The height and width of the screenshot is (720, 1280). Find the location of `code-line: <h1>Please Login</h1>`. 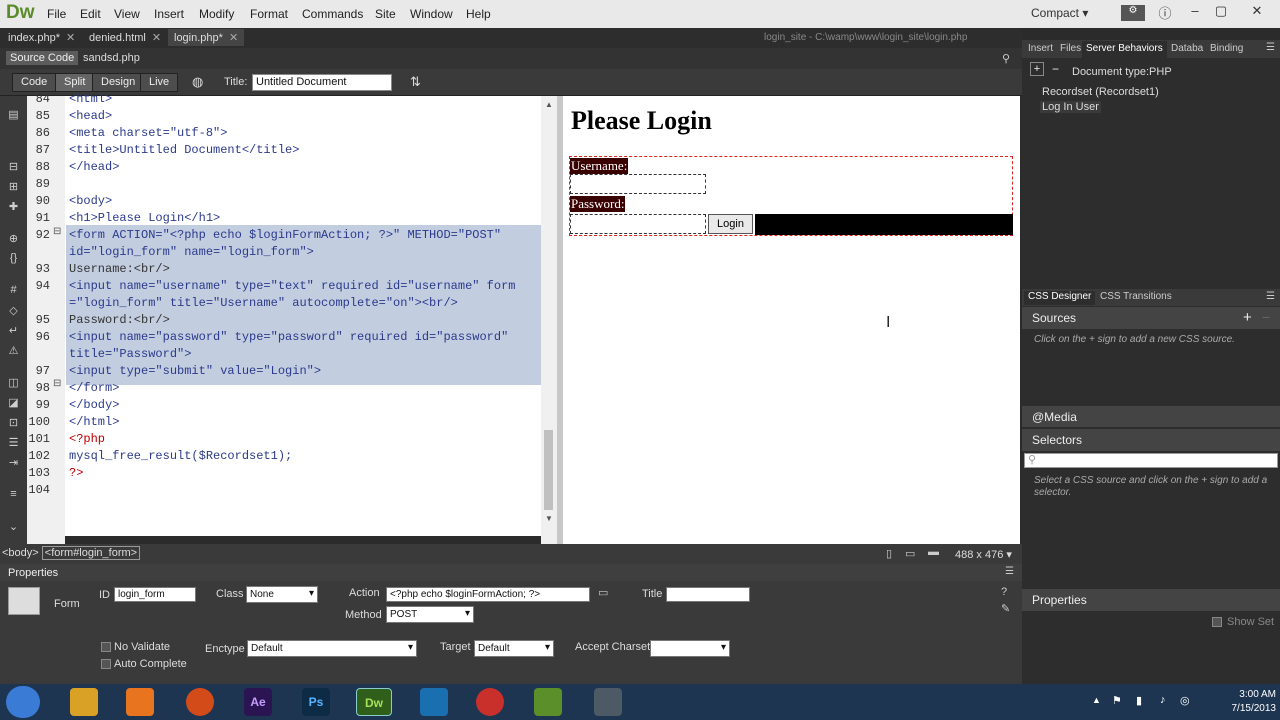

code-line: <h1>Please Login</h1> is located at coordinates (144, 218).